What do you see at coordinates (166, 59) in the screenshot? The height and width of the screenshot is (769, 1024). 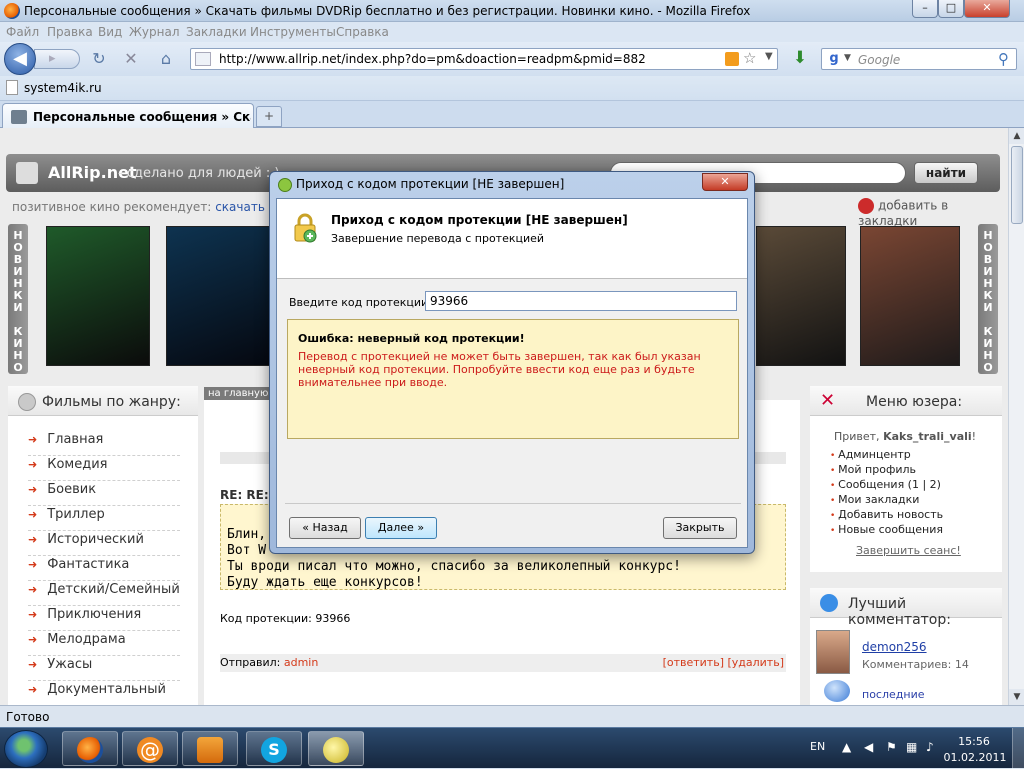 I see `home-icon: ⌂` at bounding box center [166, 59].